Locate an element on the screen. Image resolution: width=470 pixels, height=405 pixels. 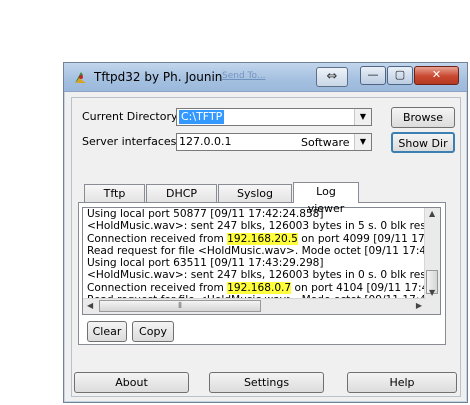
highlighted-ip: 192.168.20.5 is located at coordinates (262, 238).